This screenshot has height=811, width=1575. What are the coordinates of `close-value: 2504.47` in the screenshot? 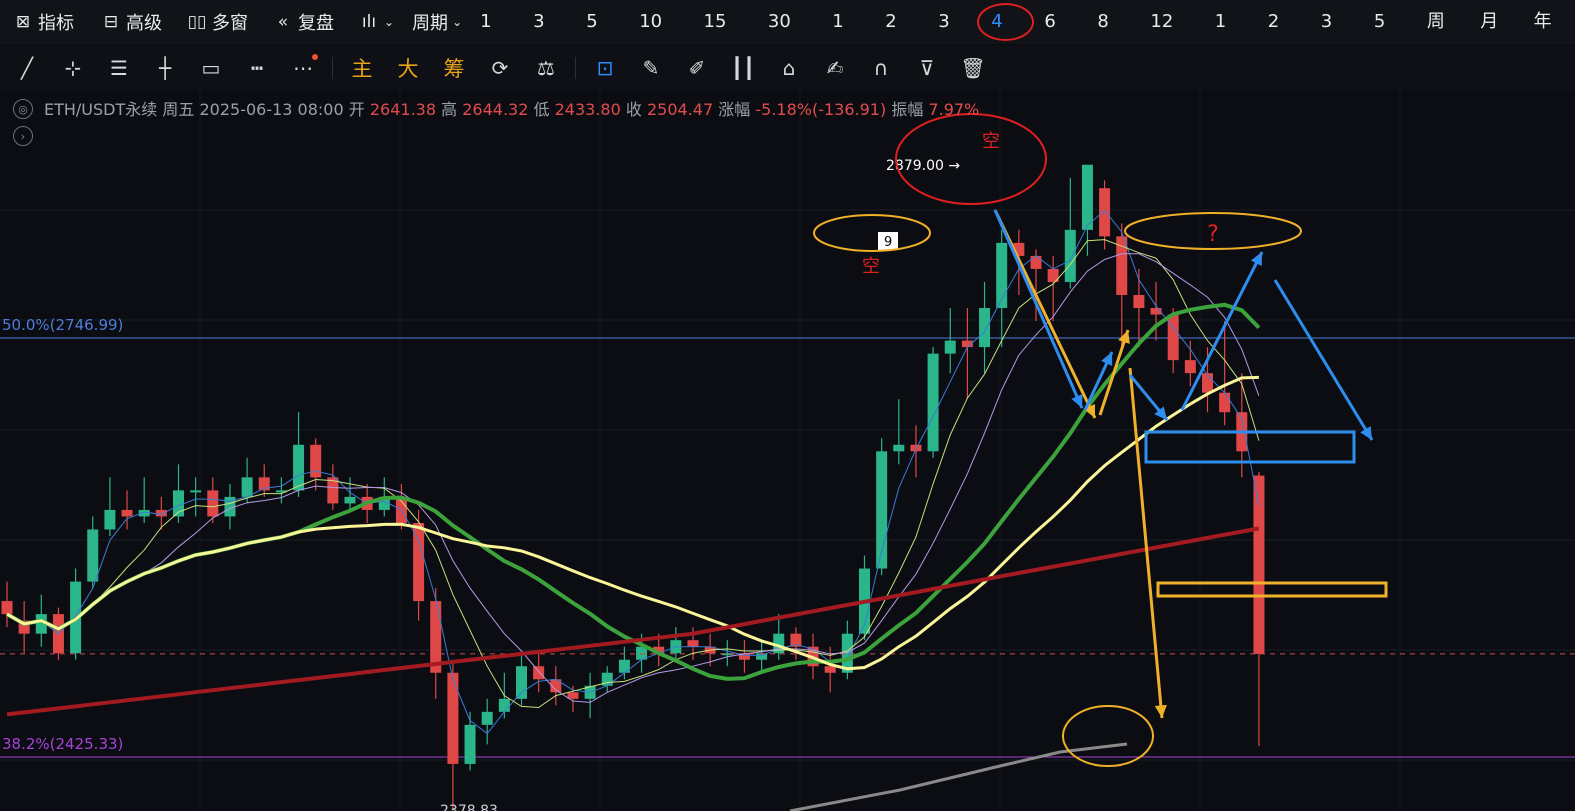 It's located at (680, 109).